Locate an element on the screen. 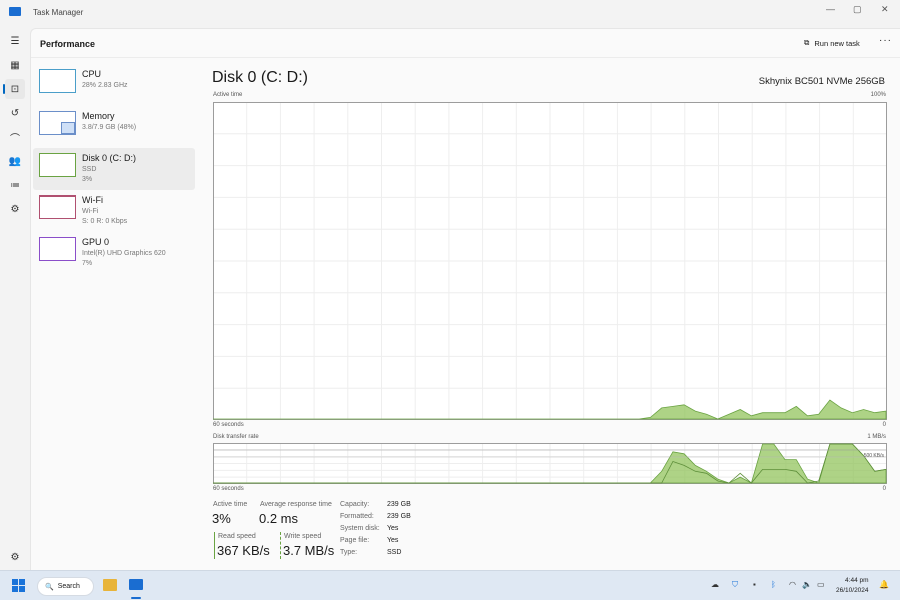 The height and width of the screenshot is (600, 900). property-label: Page file: is located at coordinates (355, 540).